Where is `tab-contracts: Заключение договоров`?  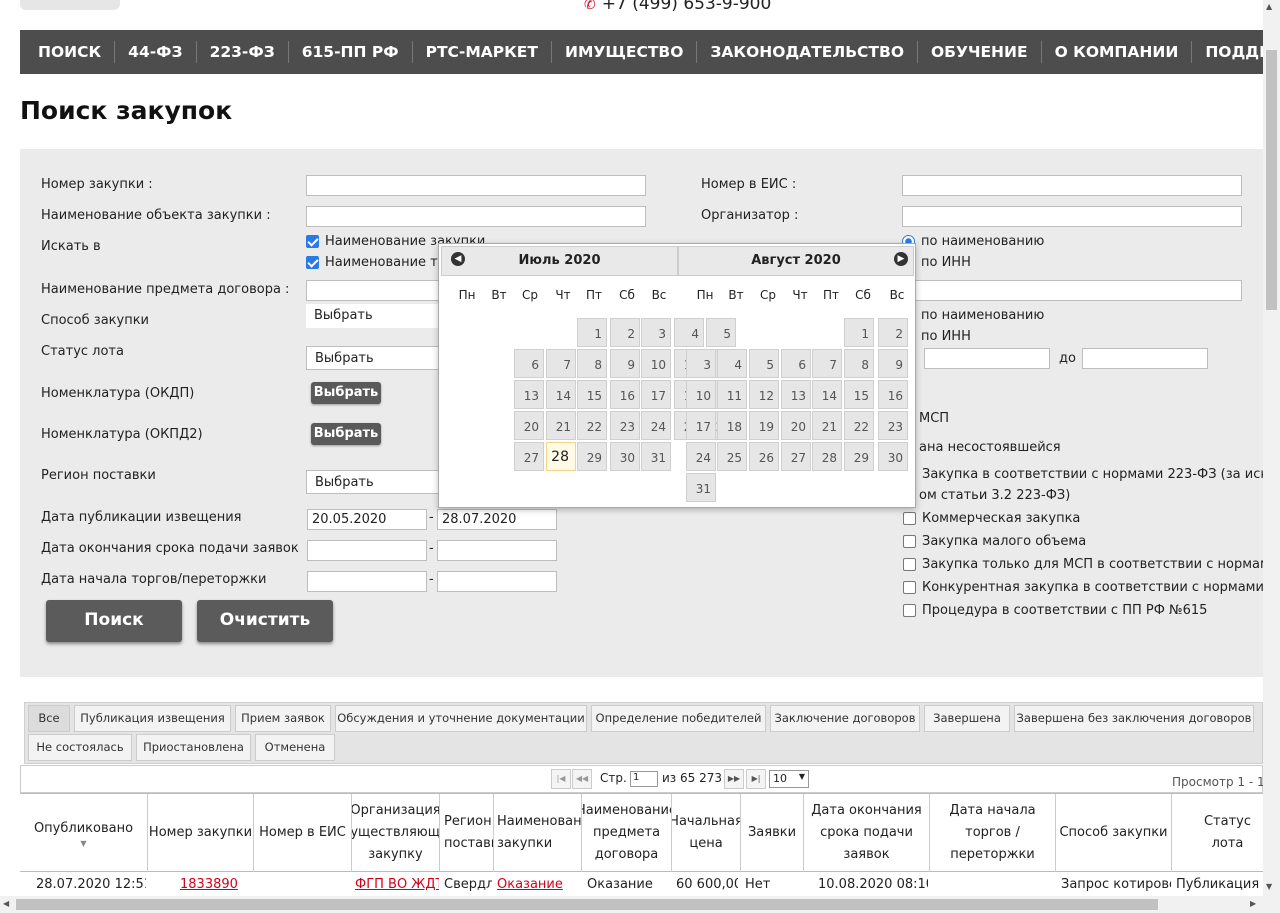
tab-contracts: Заключение договоров is located at coordinates (845, 718).